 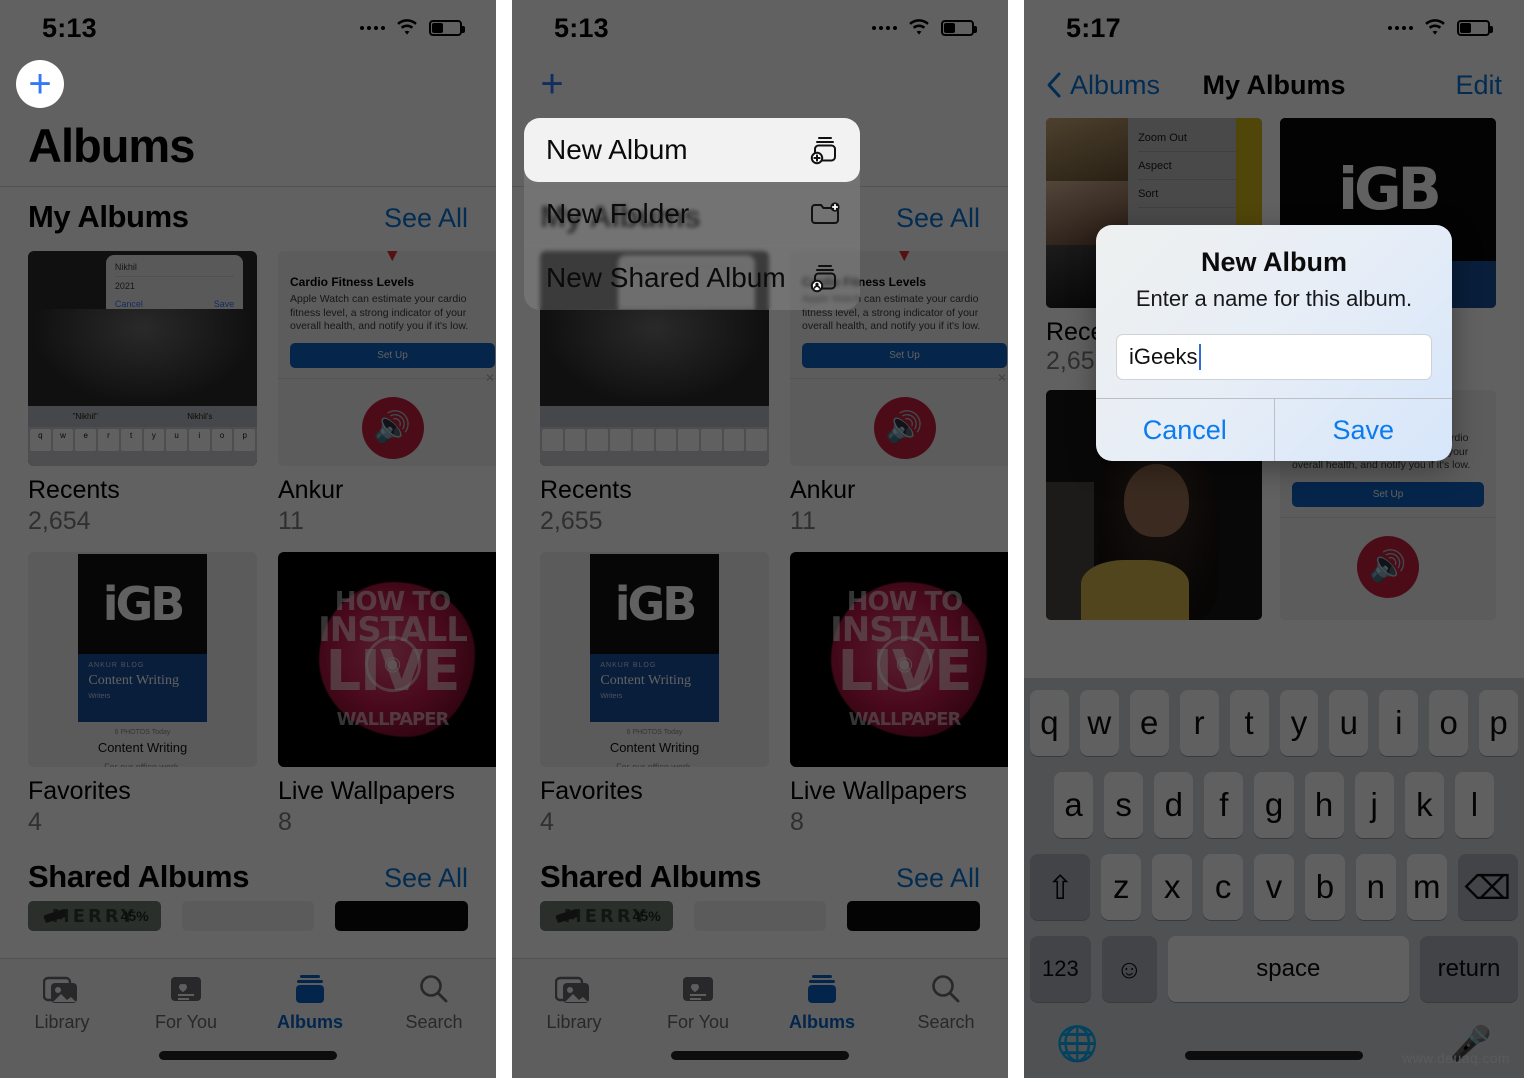 I want to click on keyboard-row-2: a s d f g h j k l, so click(x=1274, y=805).